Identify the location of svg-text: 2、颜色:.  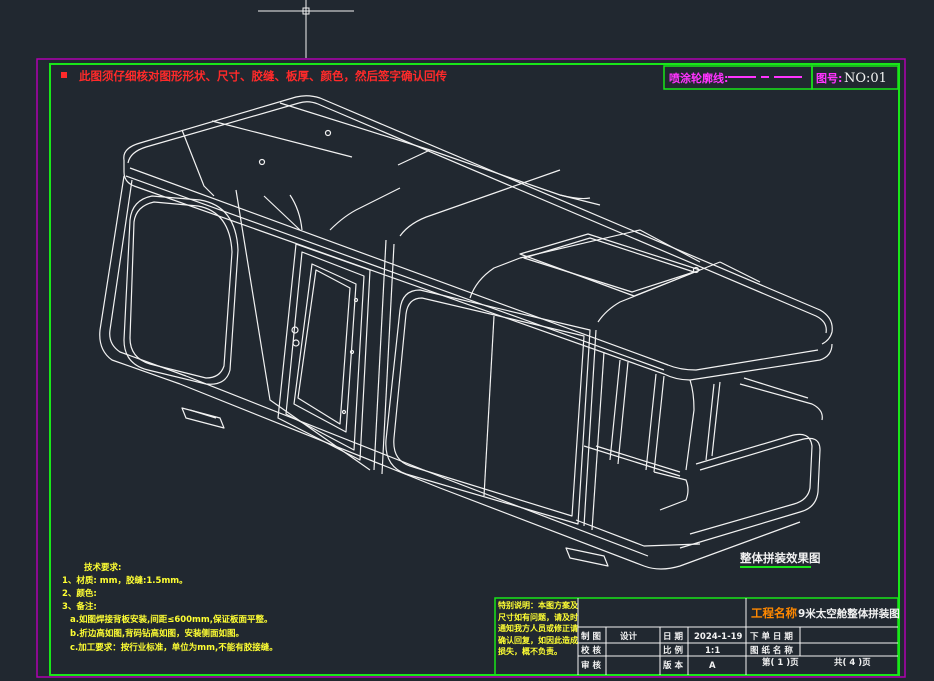
(79, 593).